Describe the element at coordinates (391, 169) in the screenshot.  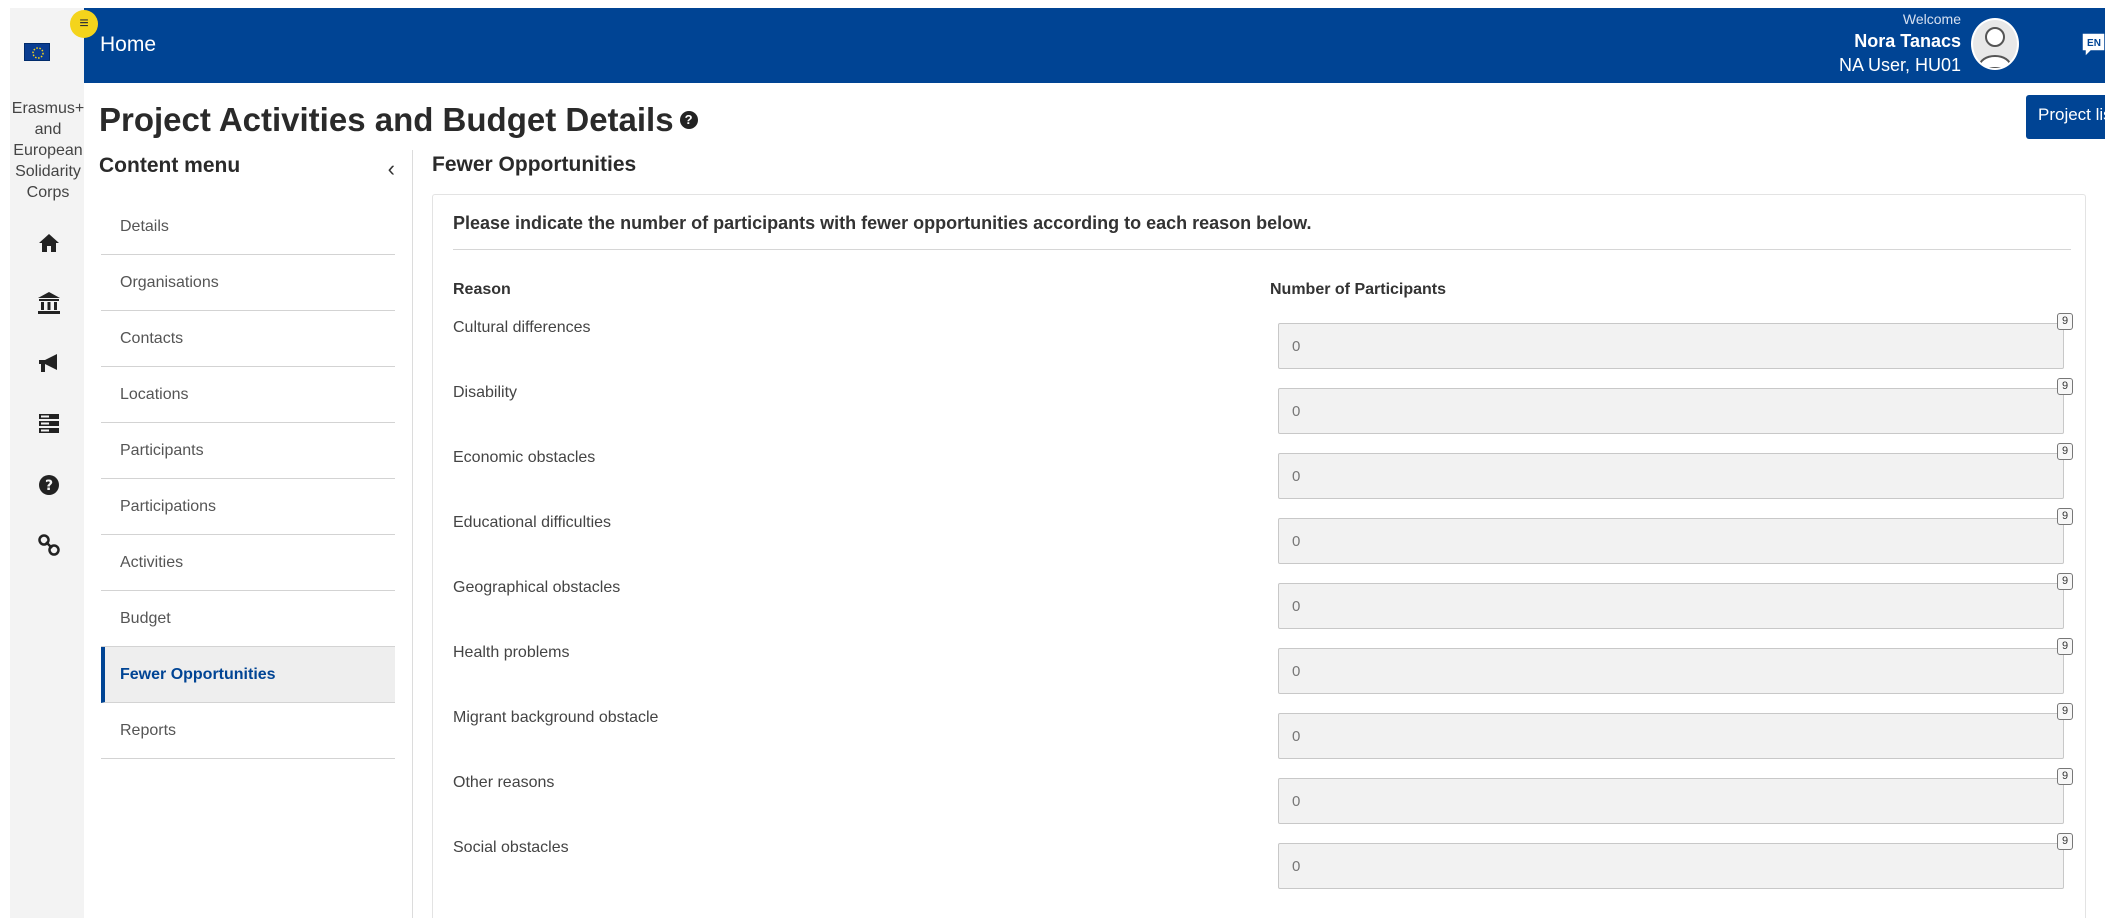
I see `chevron-left-icon: ‹` at that location.